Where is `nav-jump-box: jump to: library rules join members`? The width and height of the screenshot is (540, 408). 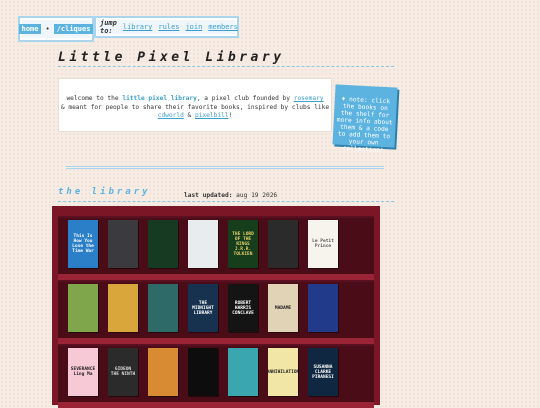 nav-jump-box: jump to: library rules join members is located at coordinates (166, 27).